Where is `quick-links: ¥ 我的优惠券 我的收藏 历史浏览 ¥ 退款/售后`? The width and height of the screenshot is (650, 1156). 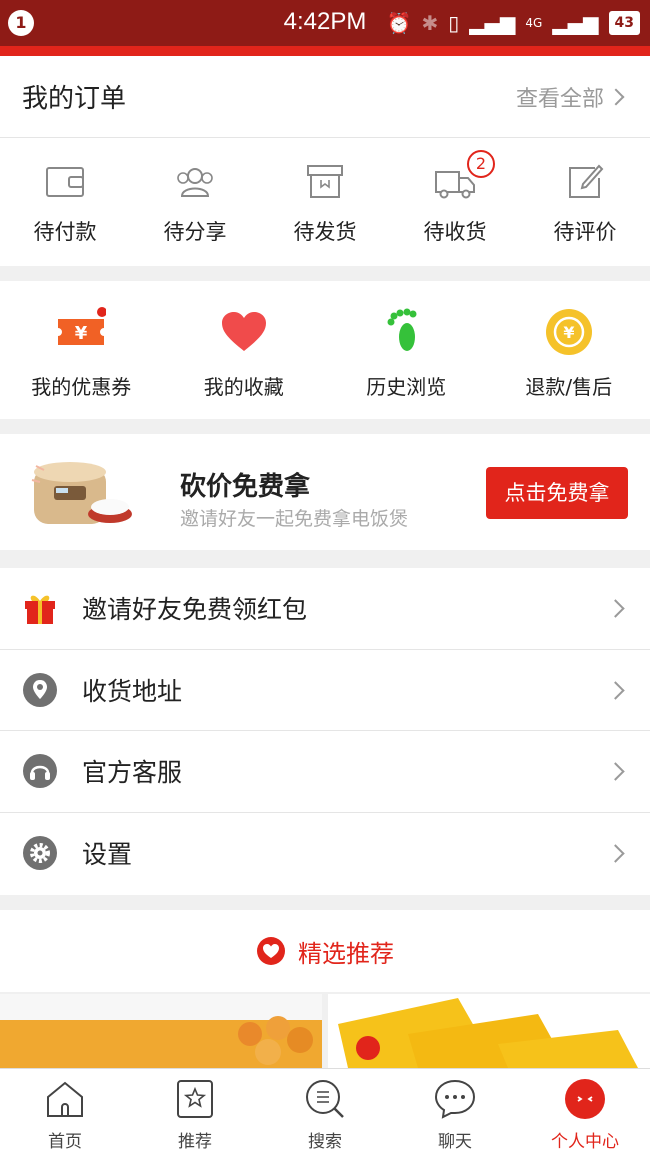
quick-links: ¥ 我的优惠券 我的收藏 历史浏览 ¥ 退款/售后 is located at coordinates (325, 350).